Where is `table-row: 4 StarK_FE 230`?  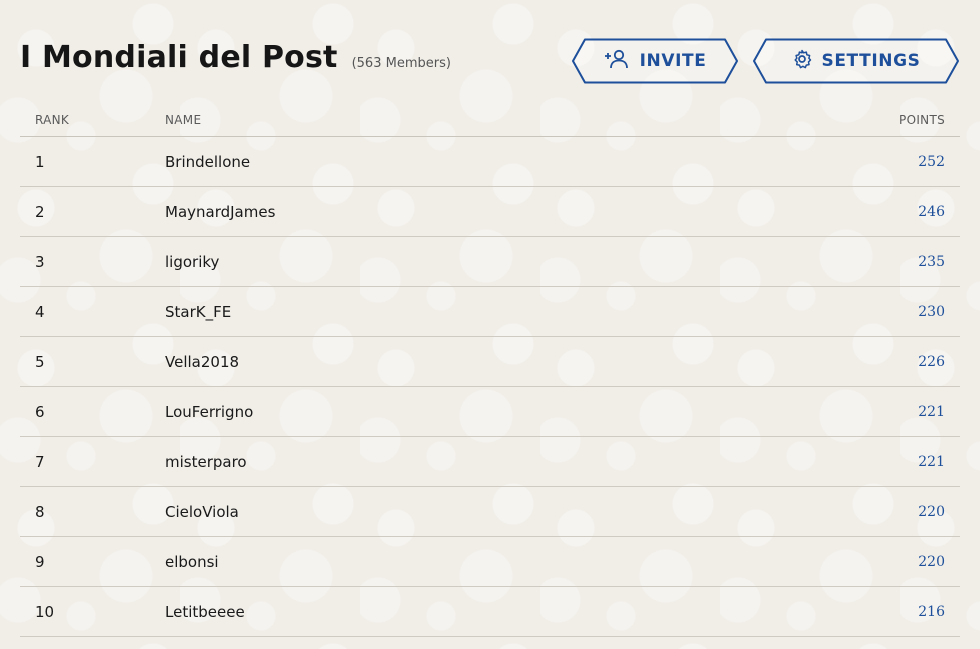
table-row: 4 StarK_FE 230 is located at coordinates (490, 312).